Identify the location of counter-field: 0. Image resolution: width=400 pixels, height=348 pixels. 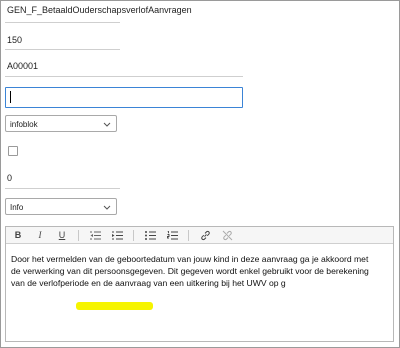
(10, 178).